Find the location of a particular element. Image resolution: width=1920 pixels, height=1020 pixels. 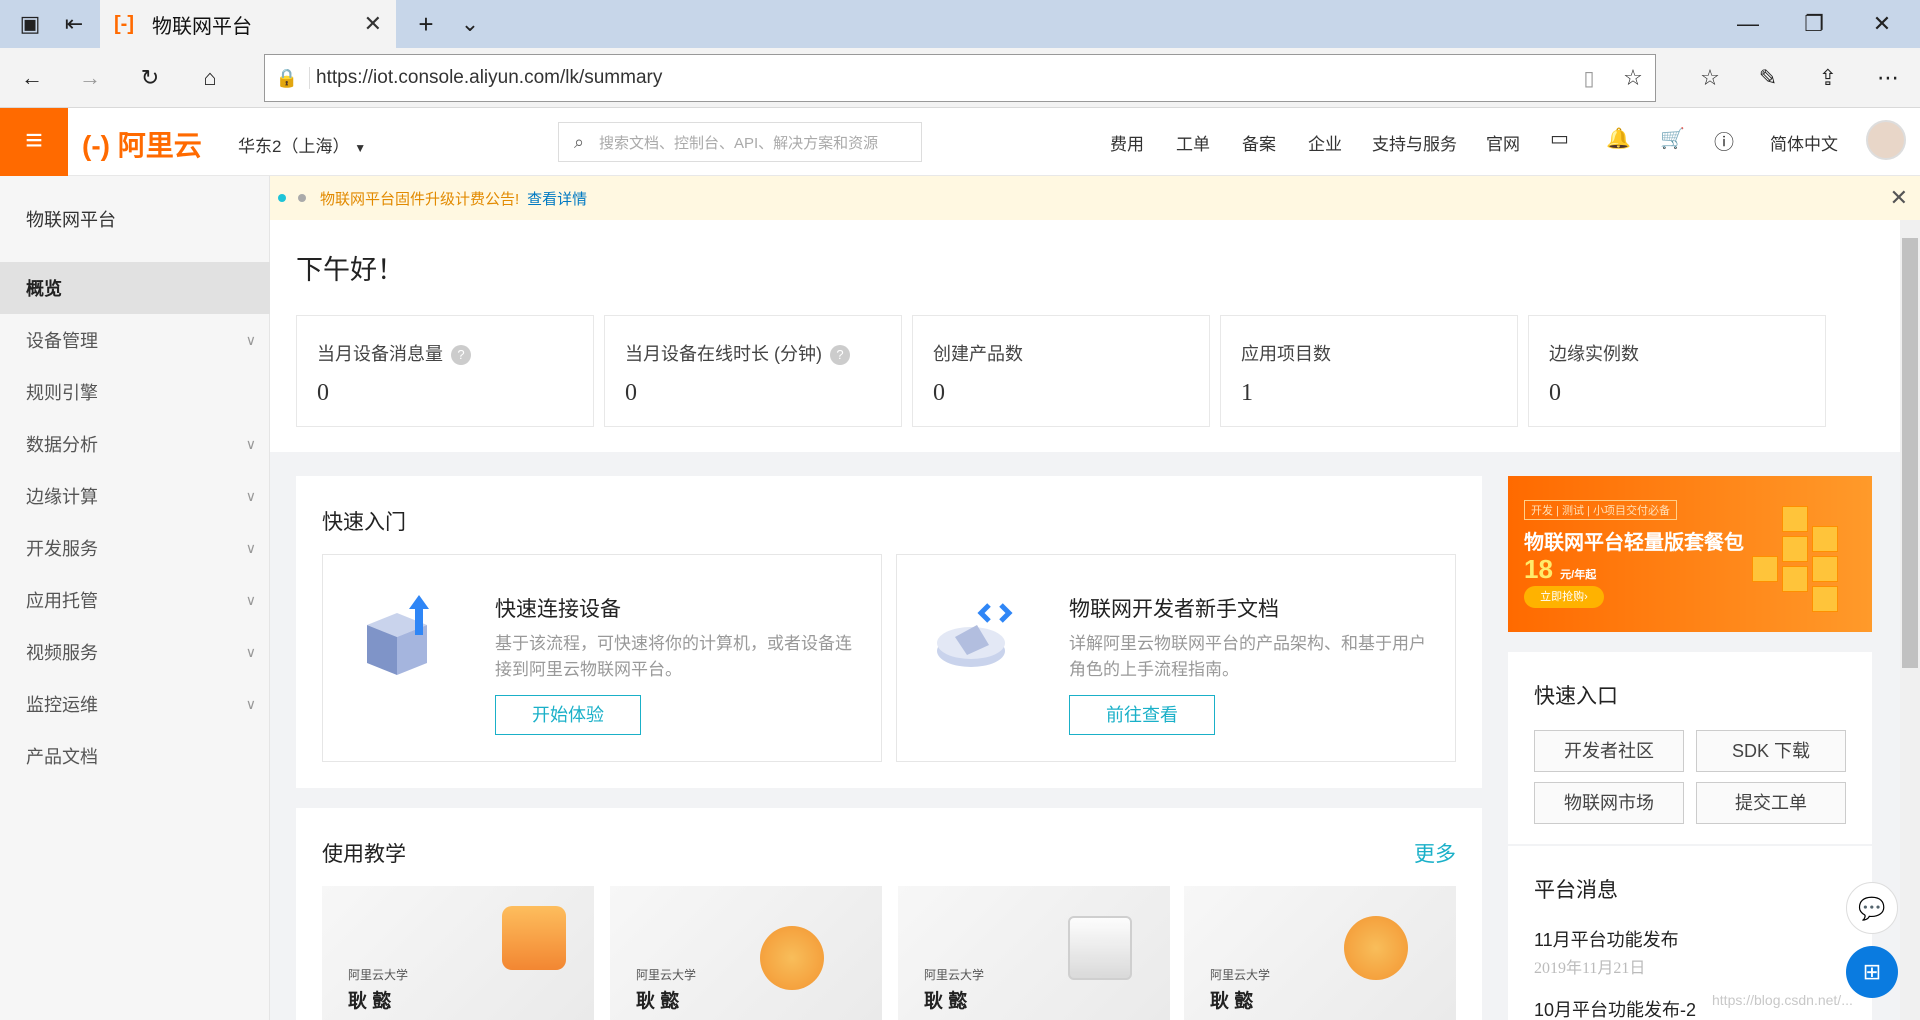

chat-icon: 💬 is located at coordinates (1872, 908).